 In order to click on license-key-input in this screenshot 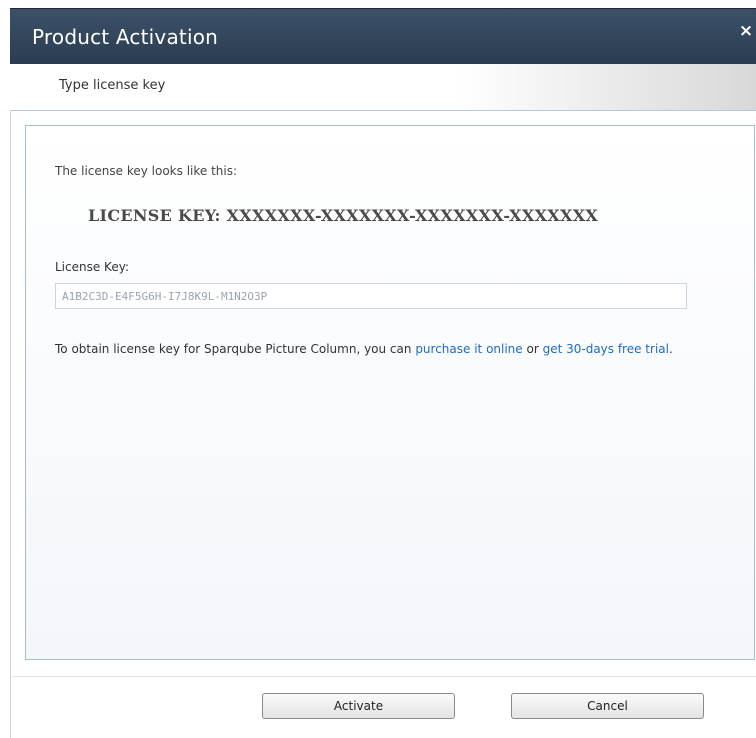, I will do `click(371, 296)`.